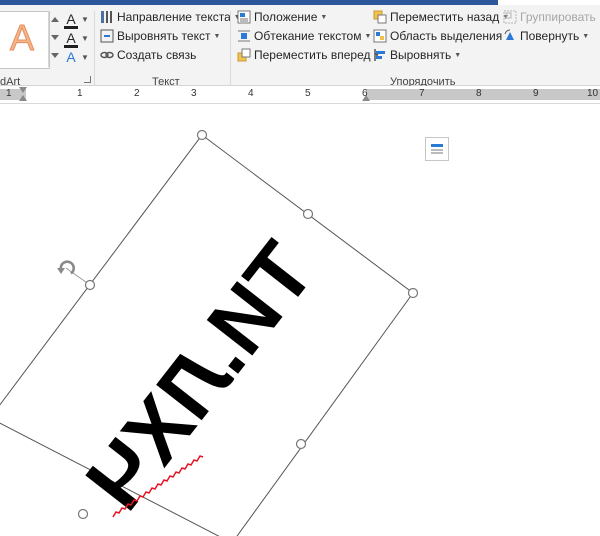 This screenshot has height=536, width=600. What do you see at coordinates (380, 17) in the screenshot?
I see `send-backward-icon` at bounding box center [380, 17].